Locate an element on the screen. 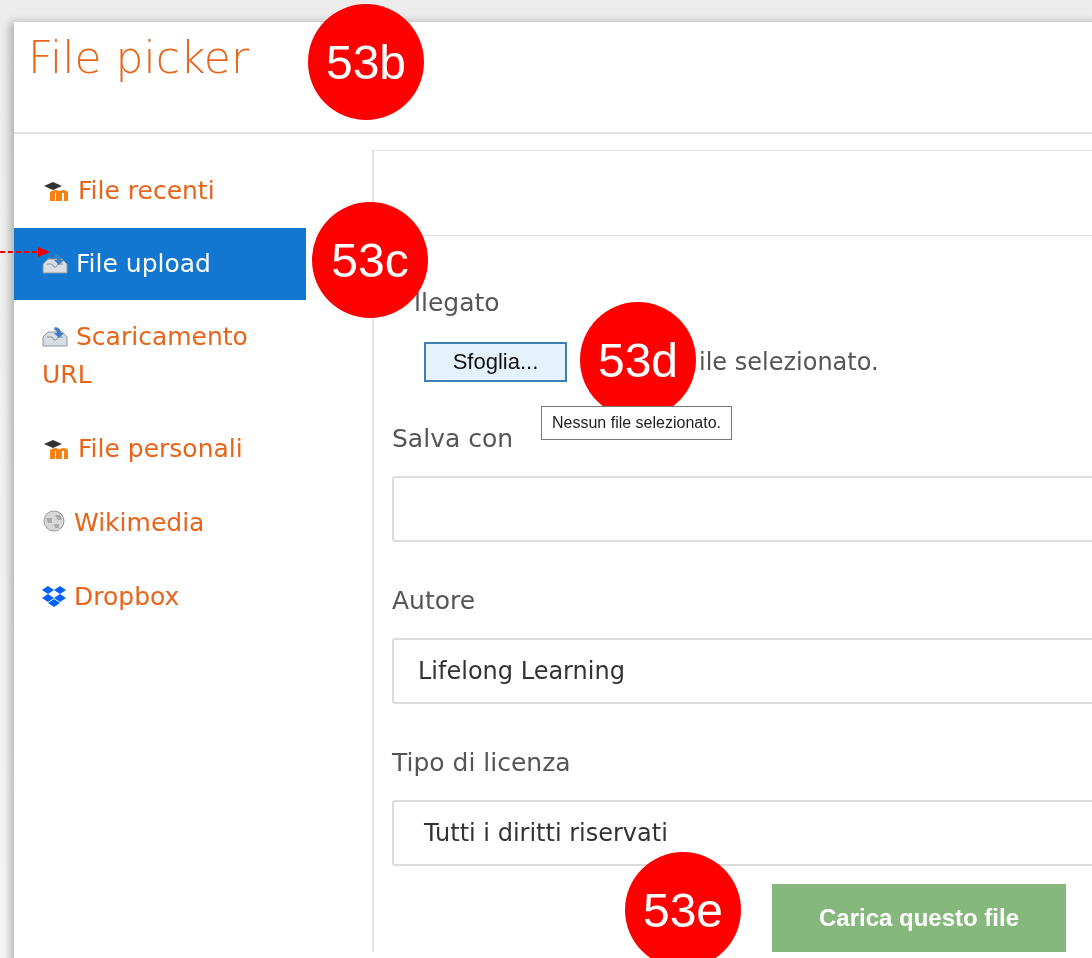 The height and width of the screenshot is (958, 1092). field-label: llegato is located at coordinates (456, 303).